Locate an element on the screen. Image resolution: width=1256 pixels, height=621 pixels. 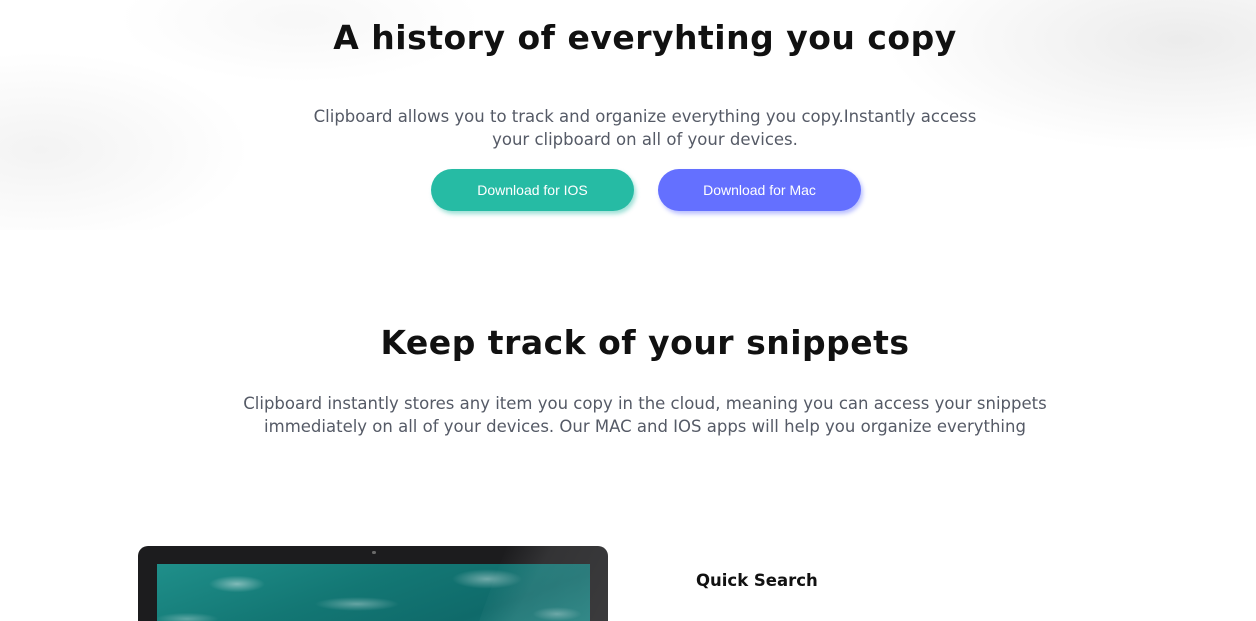
device-glare is located at coordinates (540, 583).